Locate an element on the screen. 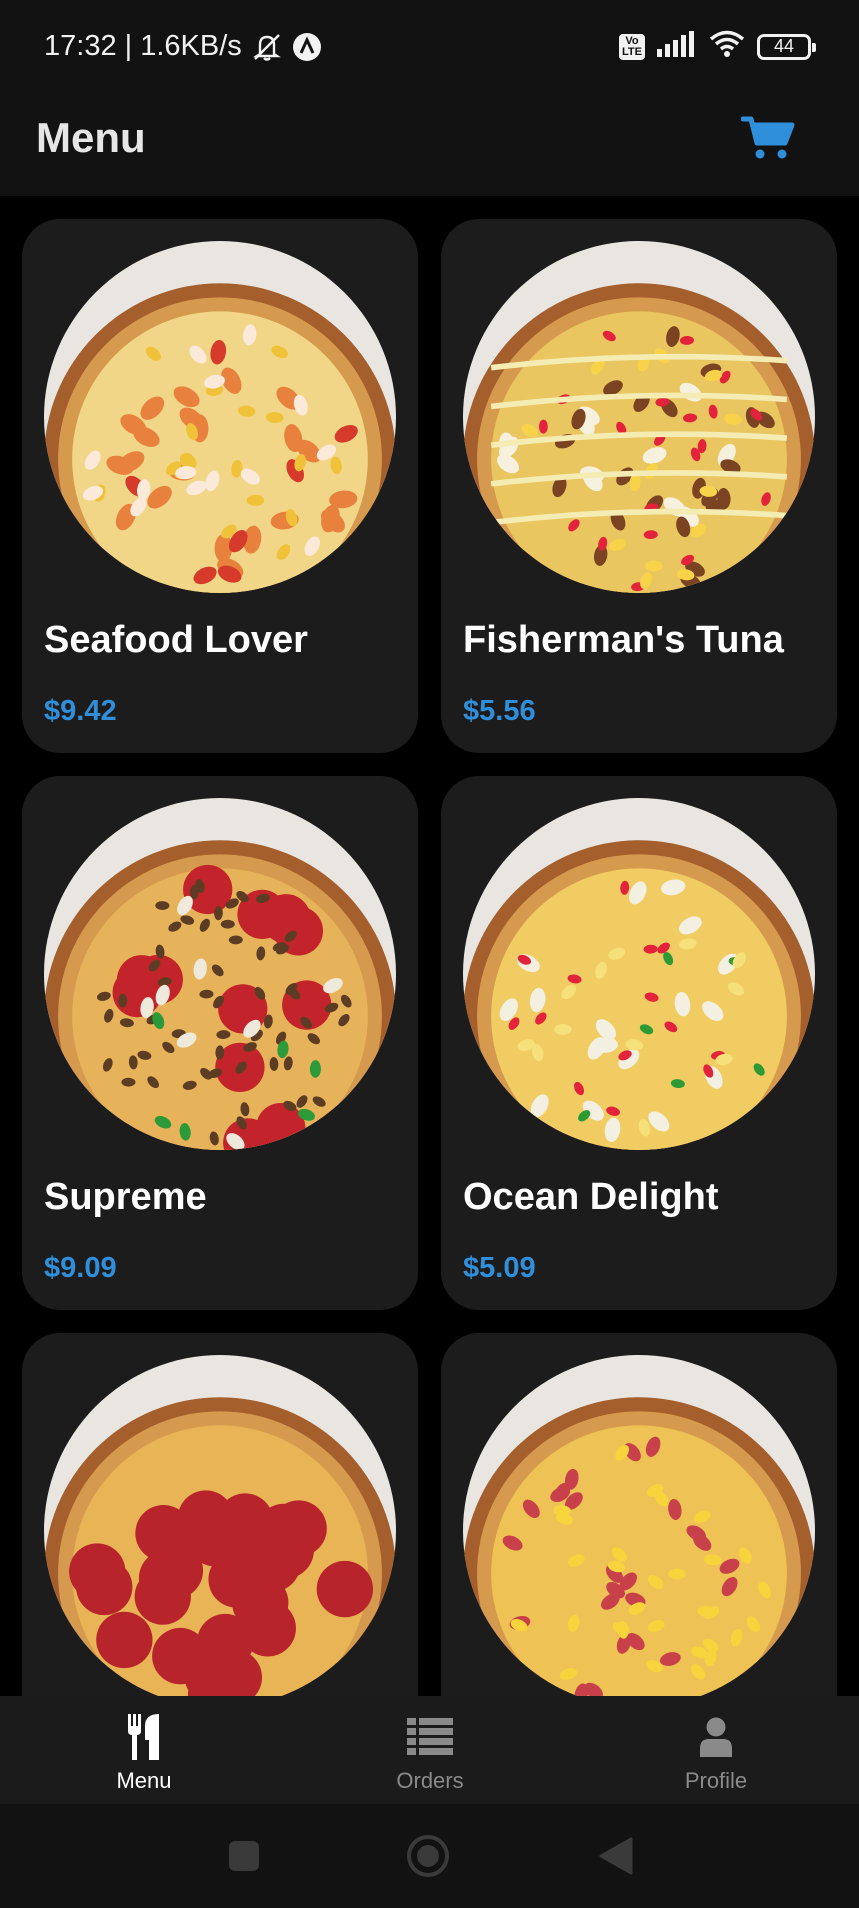  signal-icon is located at coordinates (677, 46).